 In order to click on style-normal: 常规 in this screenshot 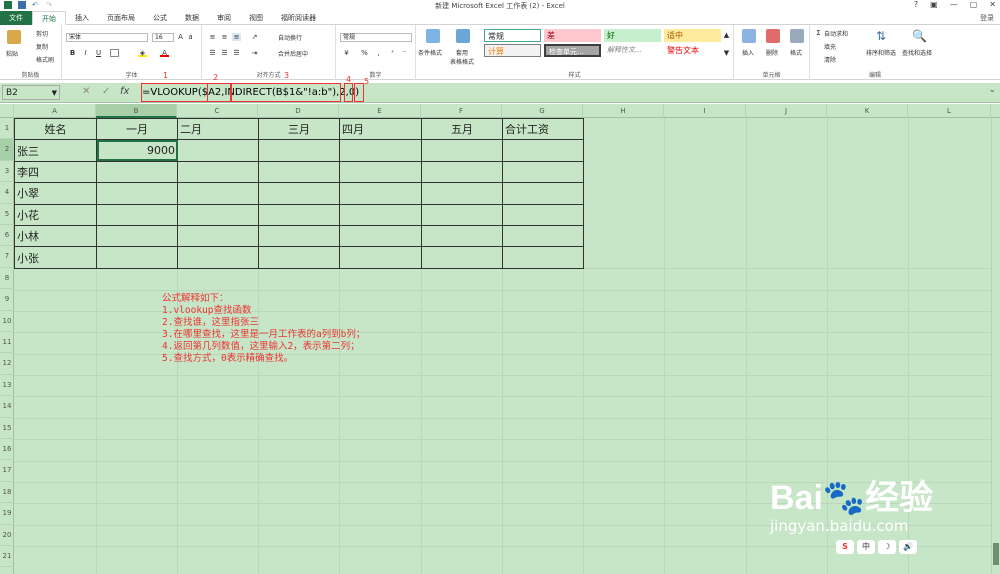, I will do `click(512, 35)`.